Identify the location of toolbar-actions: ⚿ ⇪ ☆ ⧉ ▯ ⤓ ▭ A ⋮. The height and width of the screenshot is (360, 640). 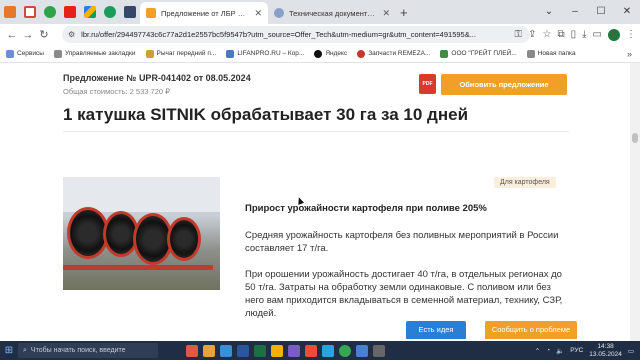
(575, 34).